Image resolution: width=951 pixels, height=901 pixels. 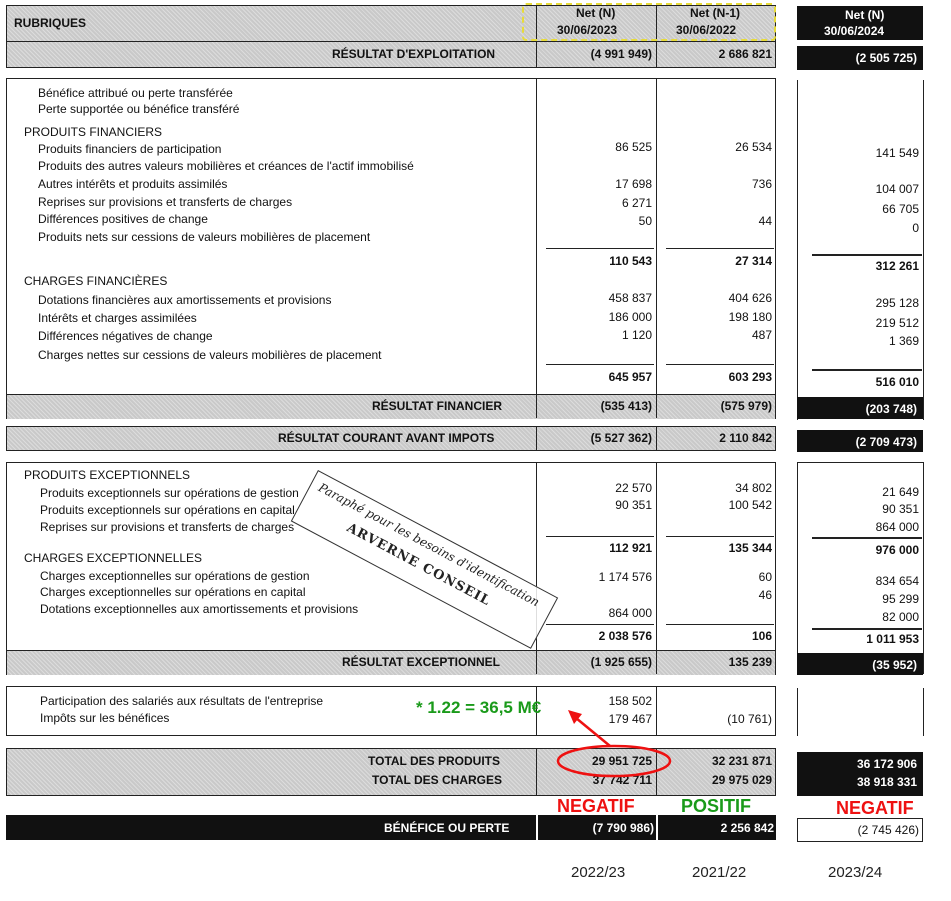 I want to click on col-2024-ce-2: 82 000, so click(x=900, y=617).